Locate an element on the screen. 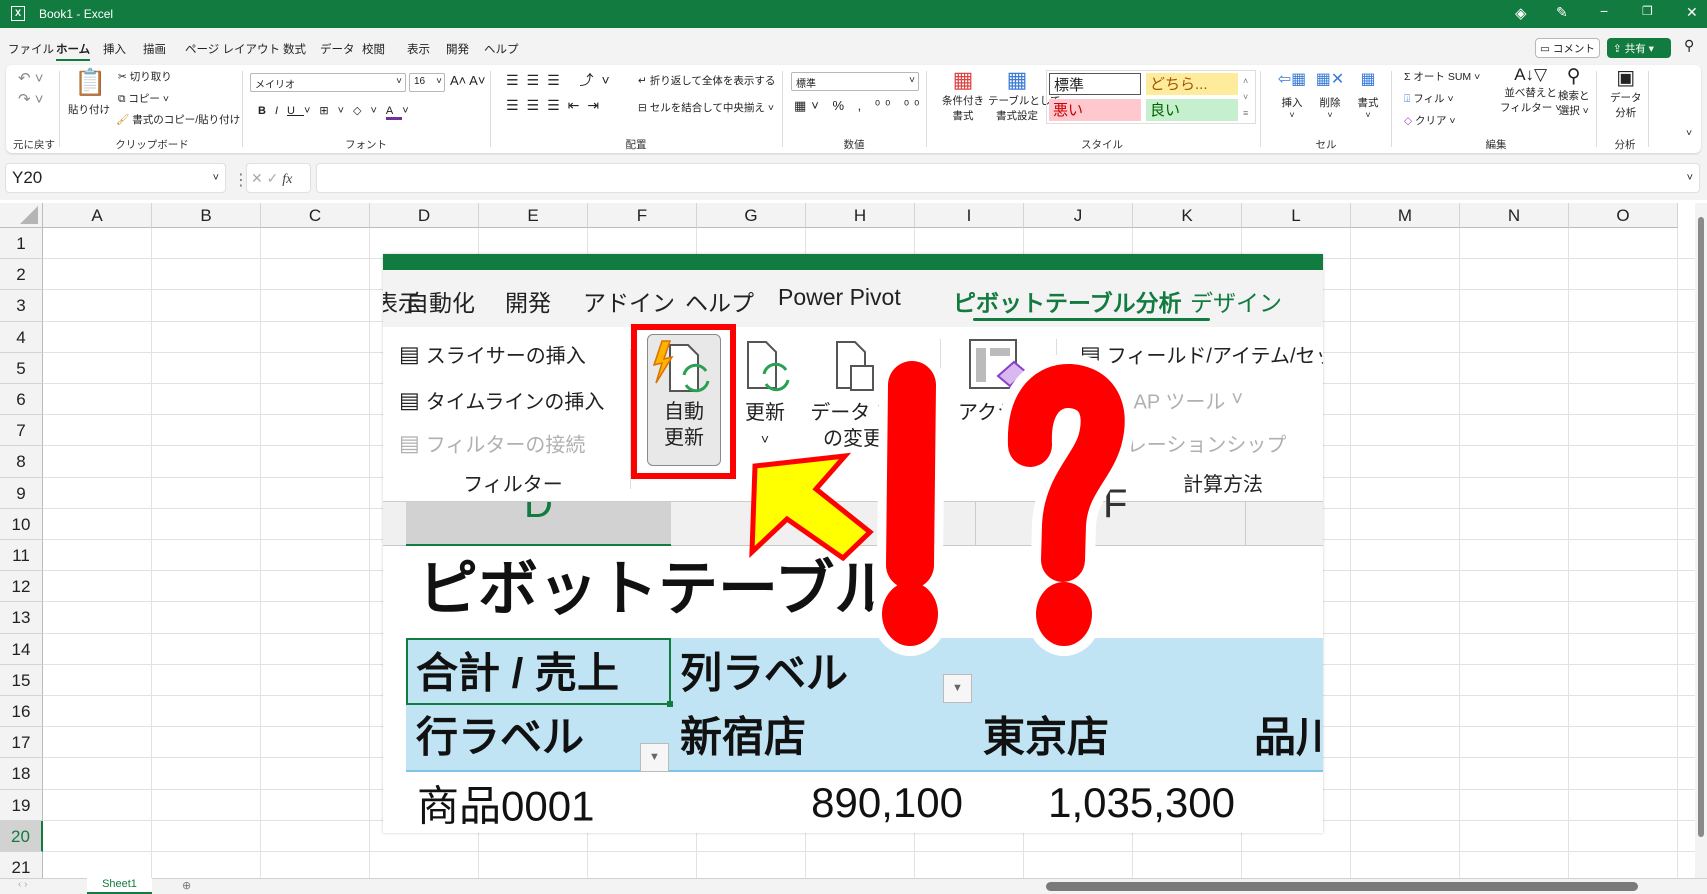 The width and height of the screenshot is (1707, 894). annotation-layer is located at coordinates (942, 504).